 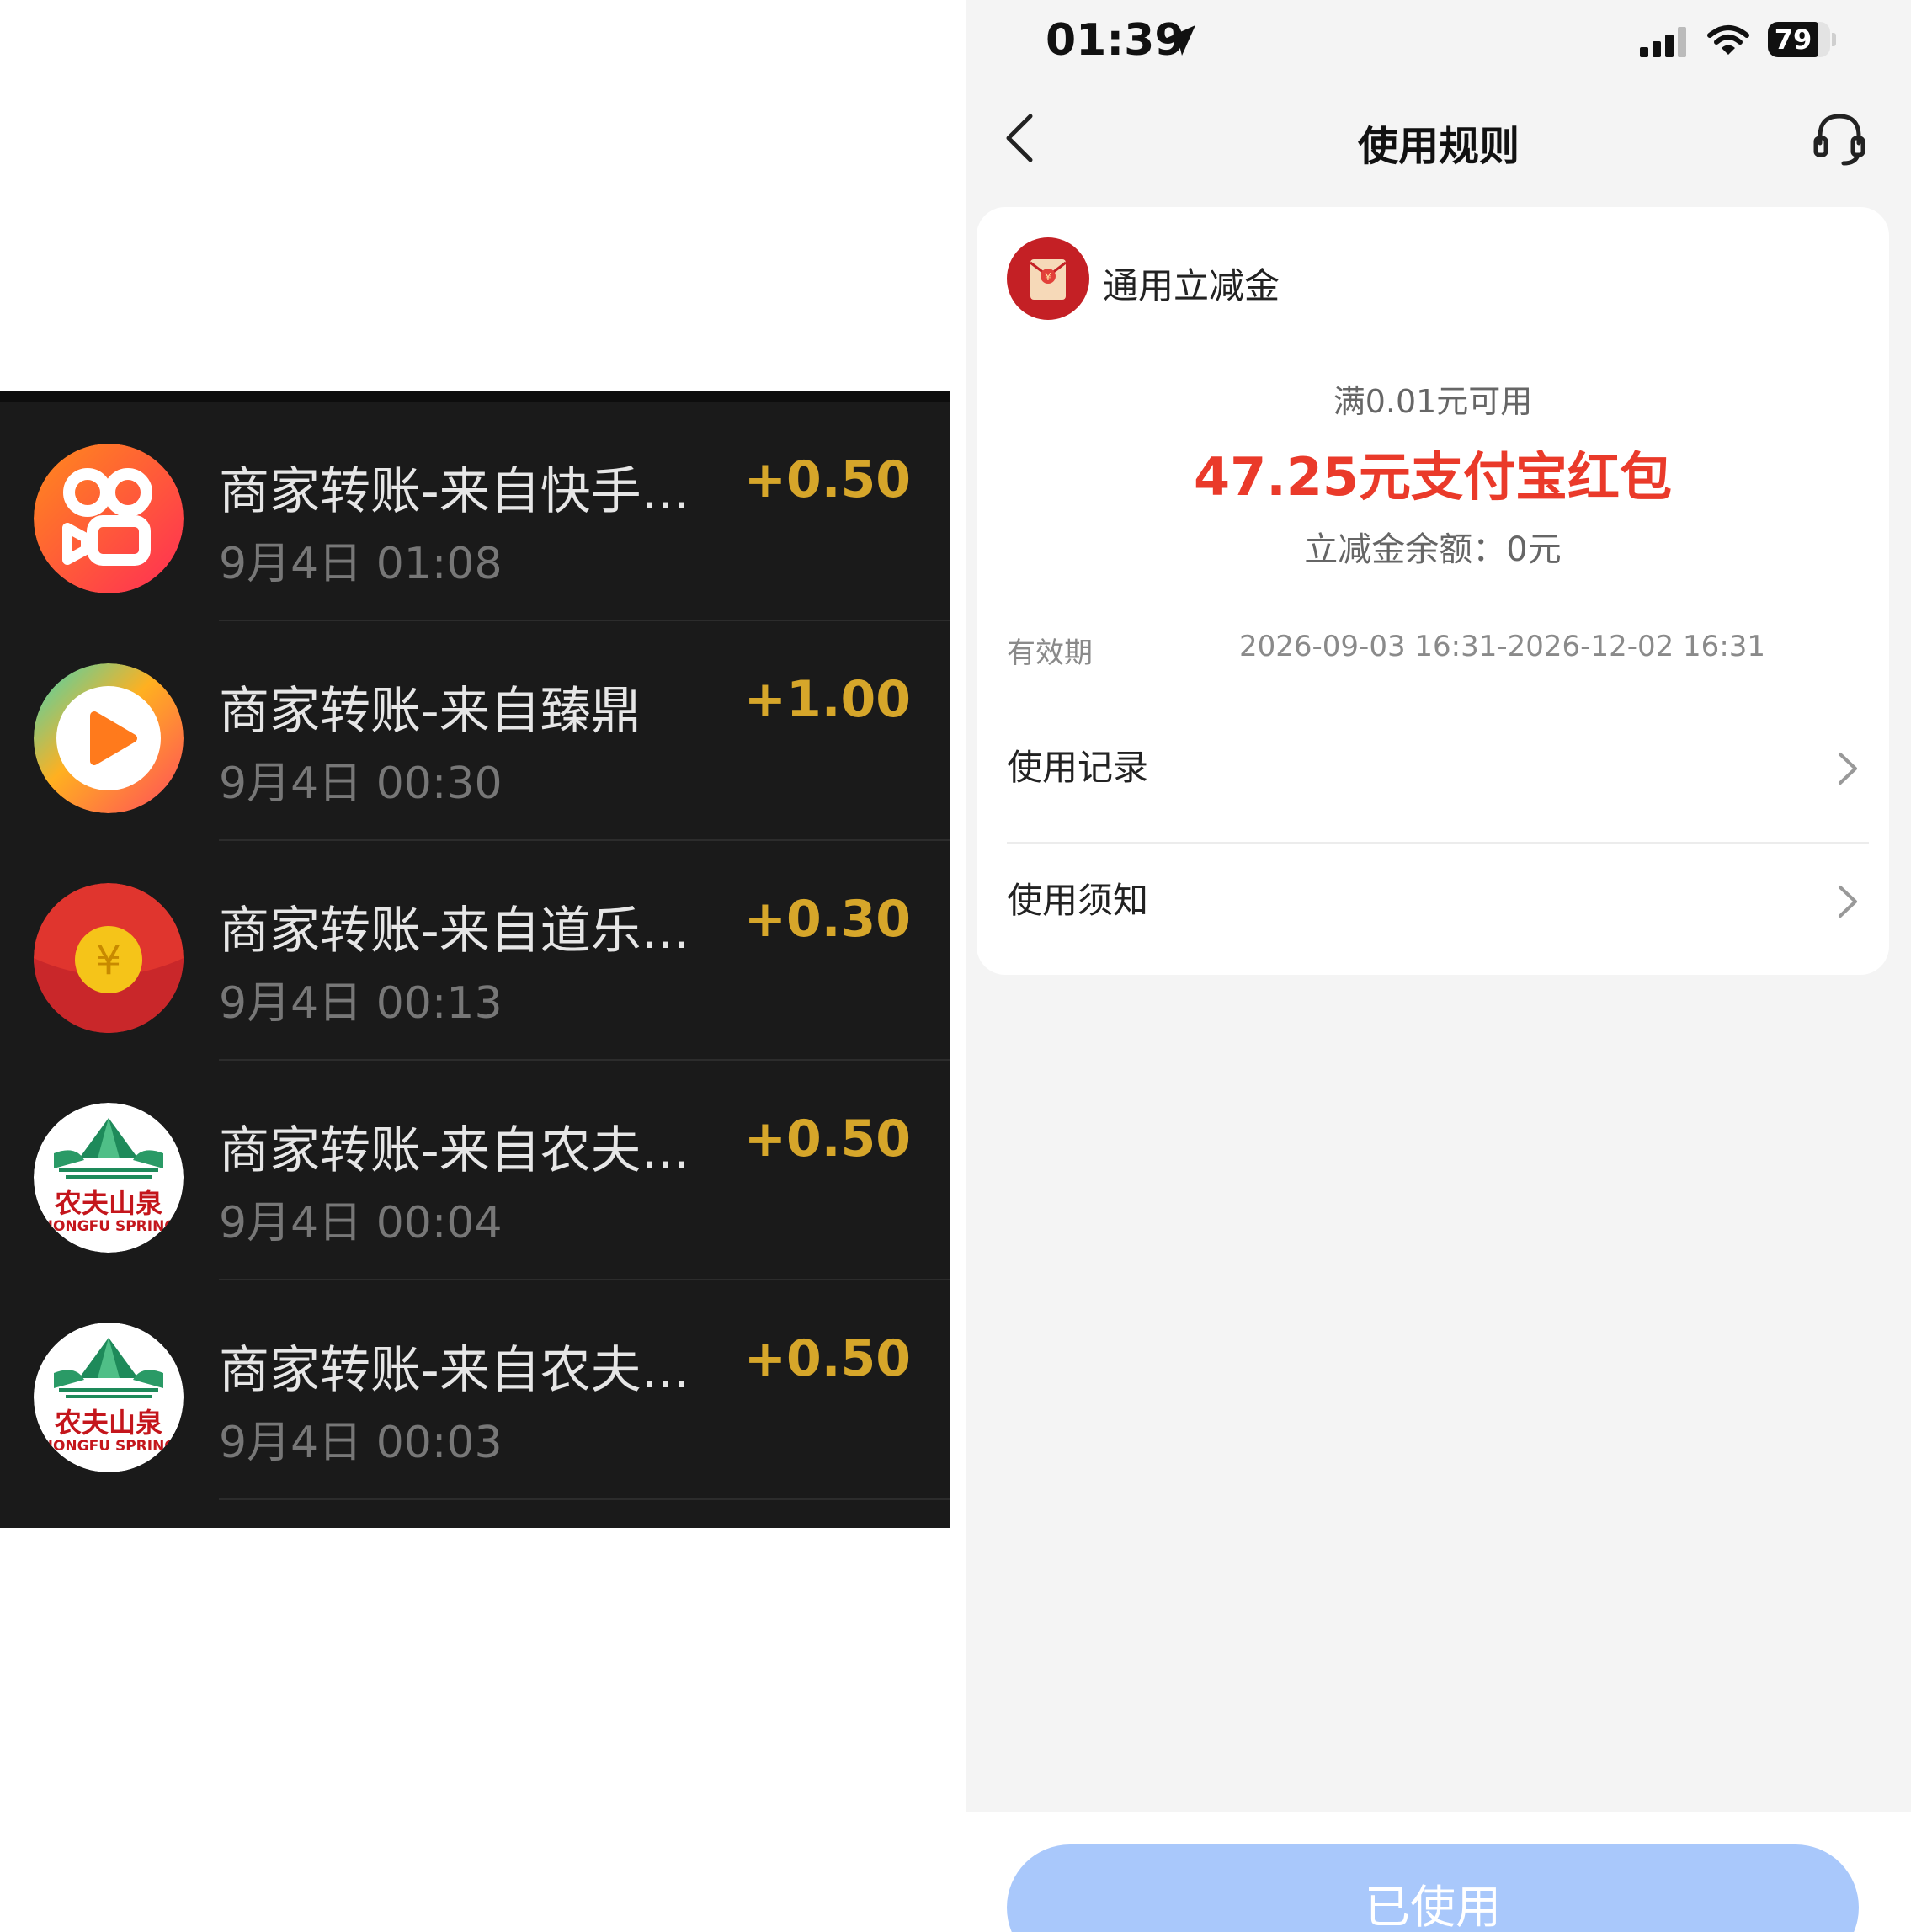 What do you see at coordinates (109, 738) in the screenshot?
I see `video-play-logo-icon` at bounding box center [109, 738].